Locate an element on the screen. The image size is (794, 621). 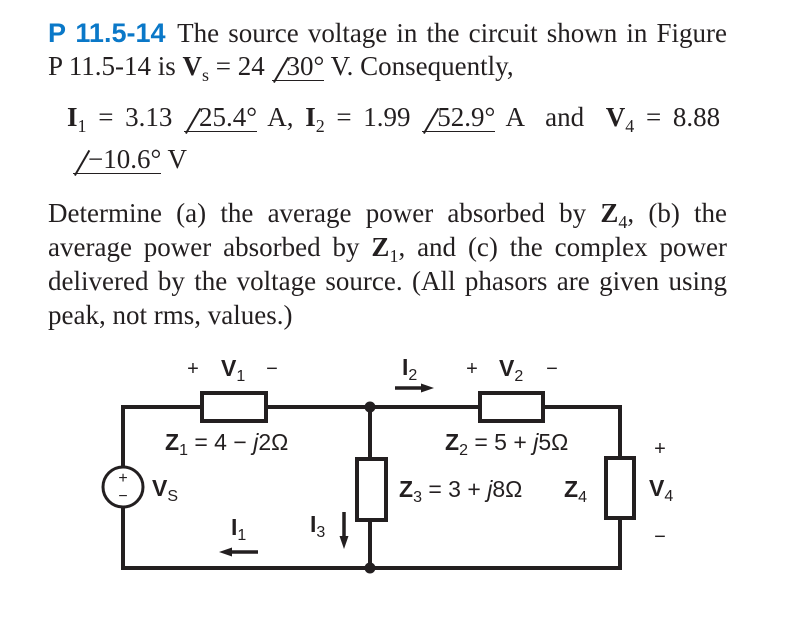
source-minus-sign: − is located at coordinates (122, 496).